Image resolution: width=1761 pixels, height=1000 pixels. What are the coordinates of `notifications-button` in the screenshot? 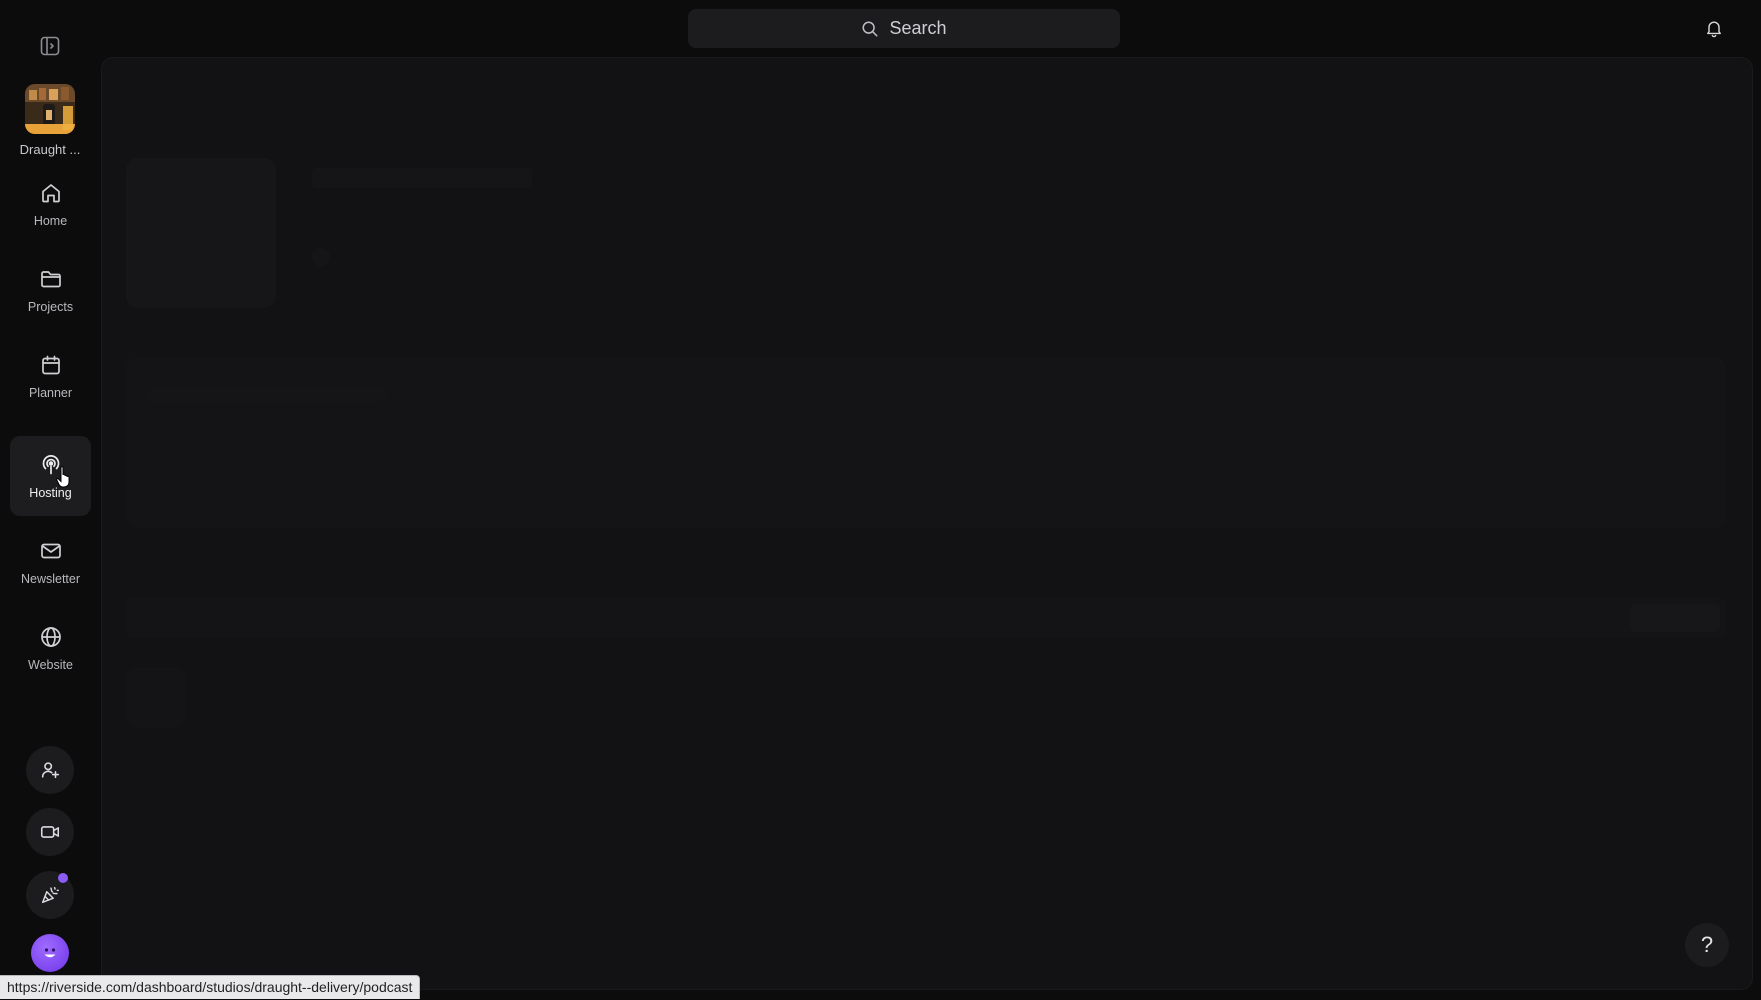 It's located at (1714, 28).